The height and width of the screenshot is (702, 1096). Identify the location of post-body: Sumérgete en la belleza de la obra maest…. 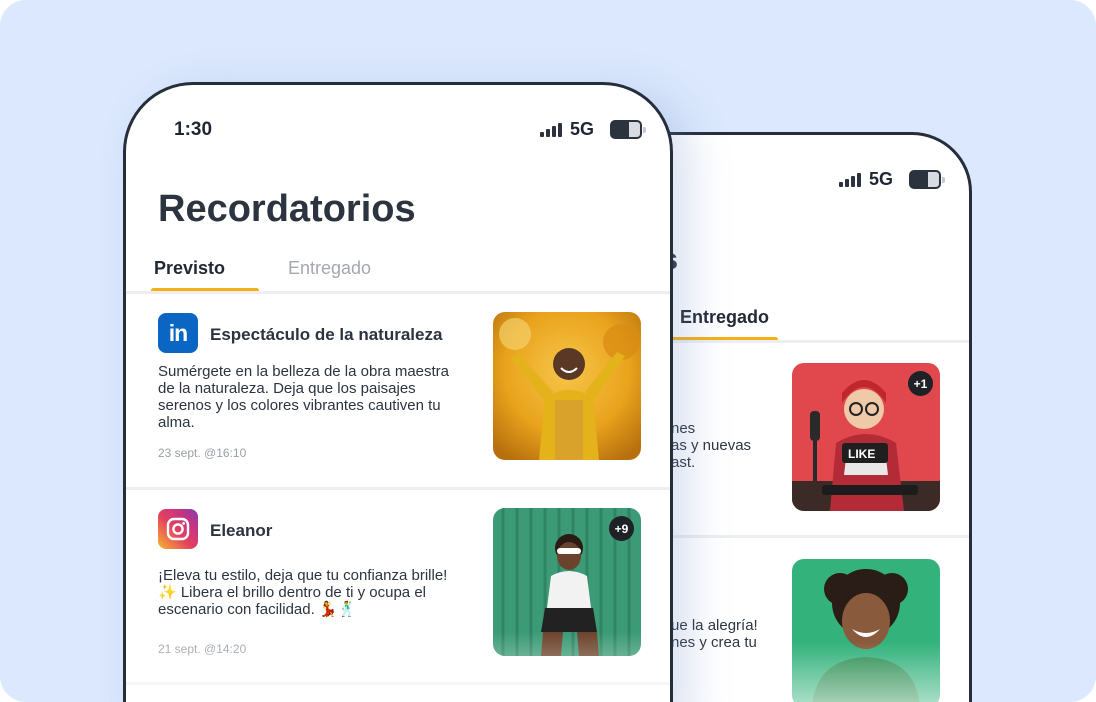
(304, 397).